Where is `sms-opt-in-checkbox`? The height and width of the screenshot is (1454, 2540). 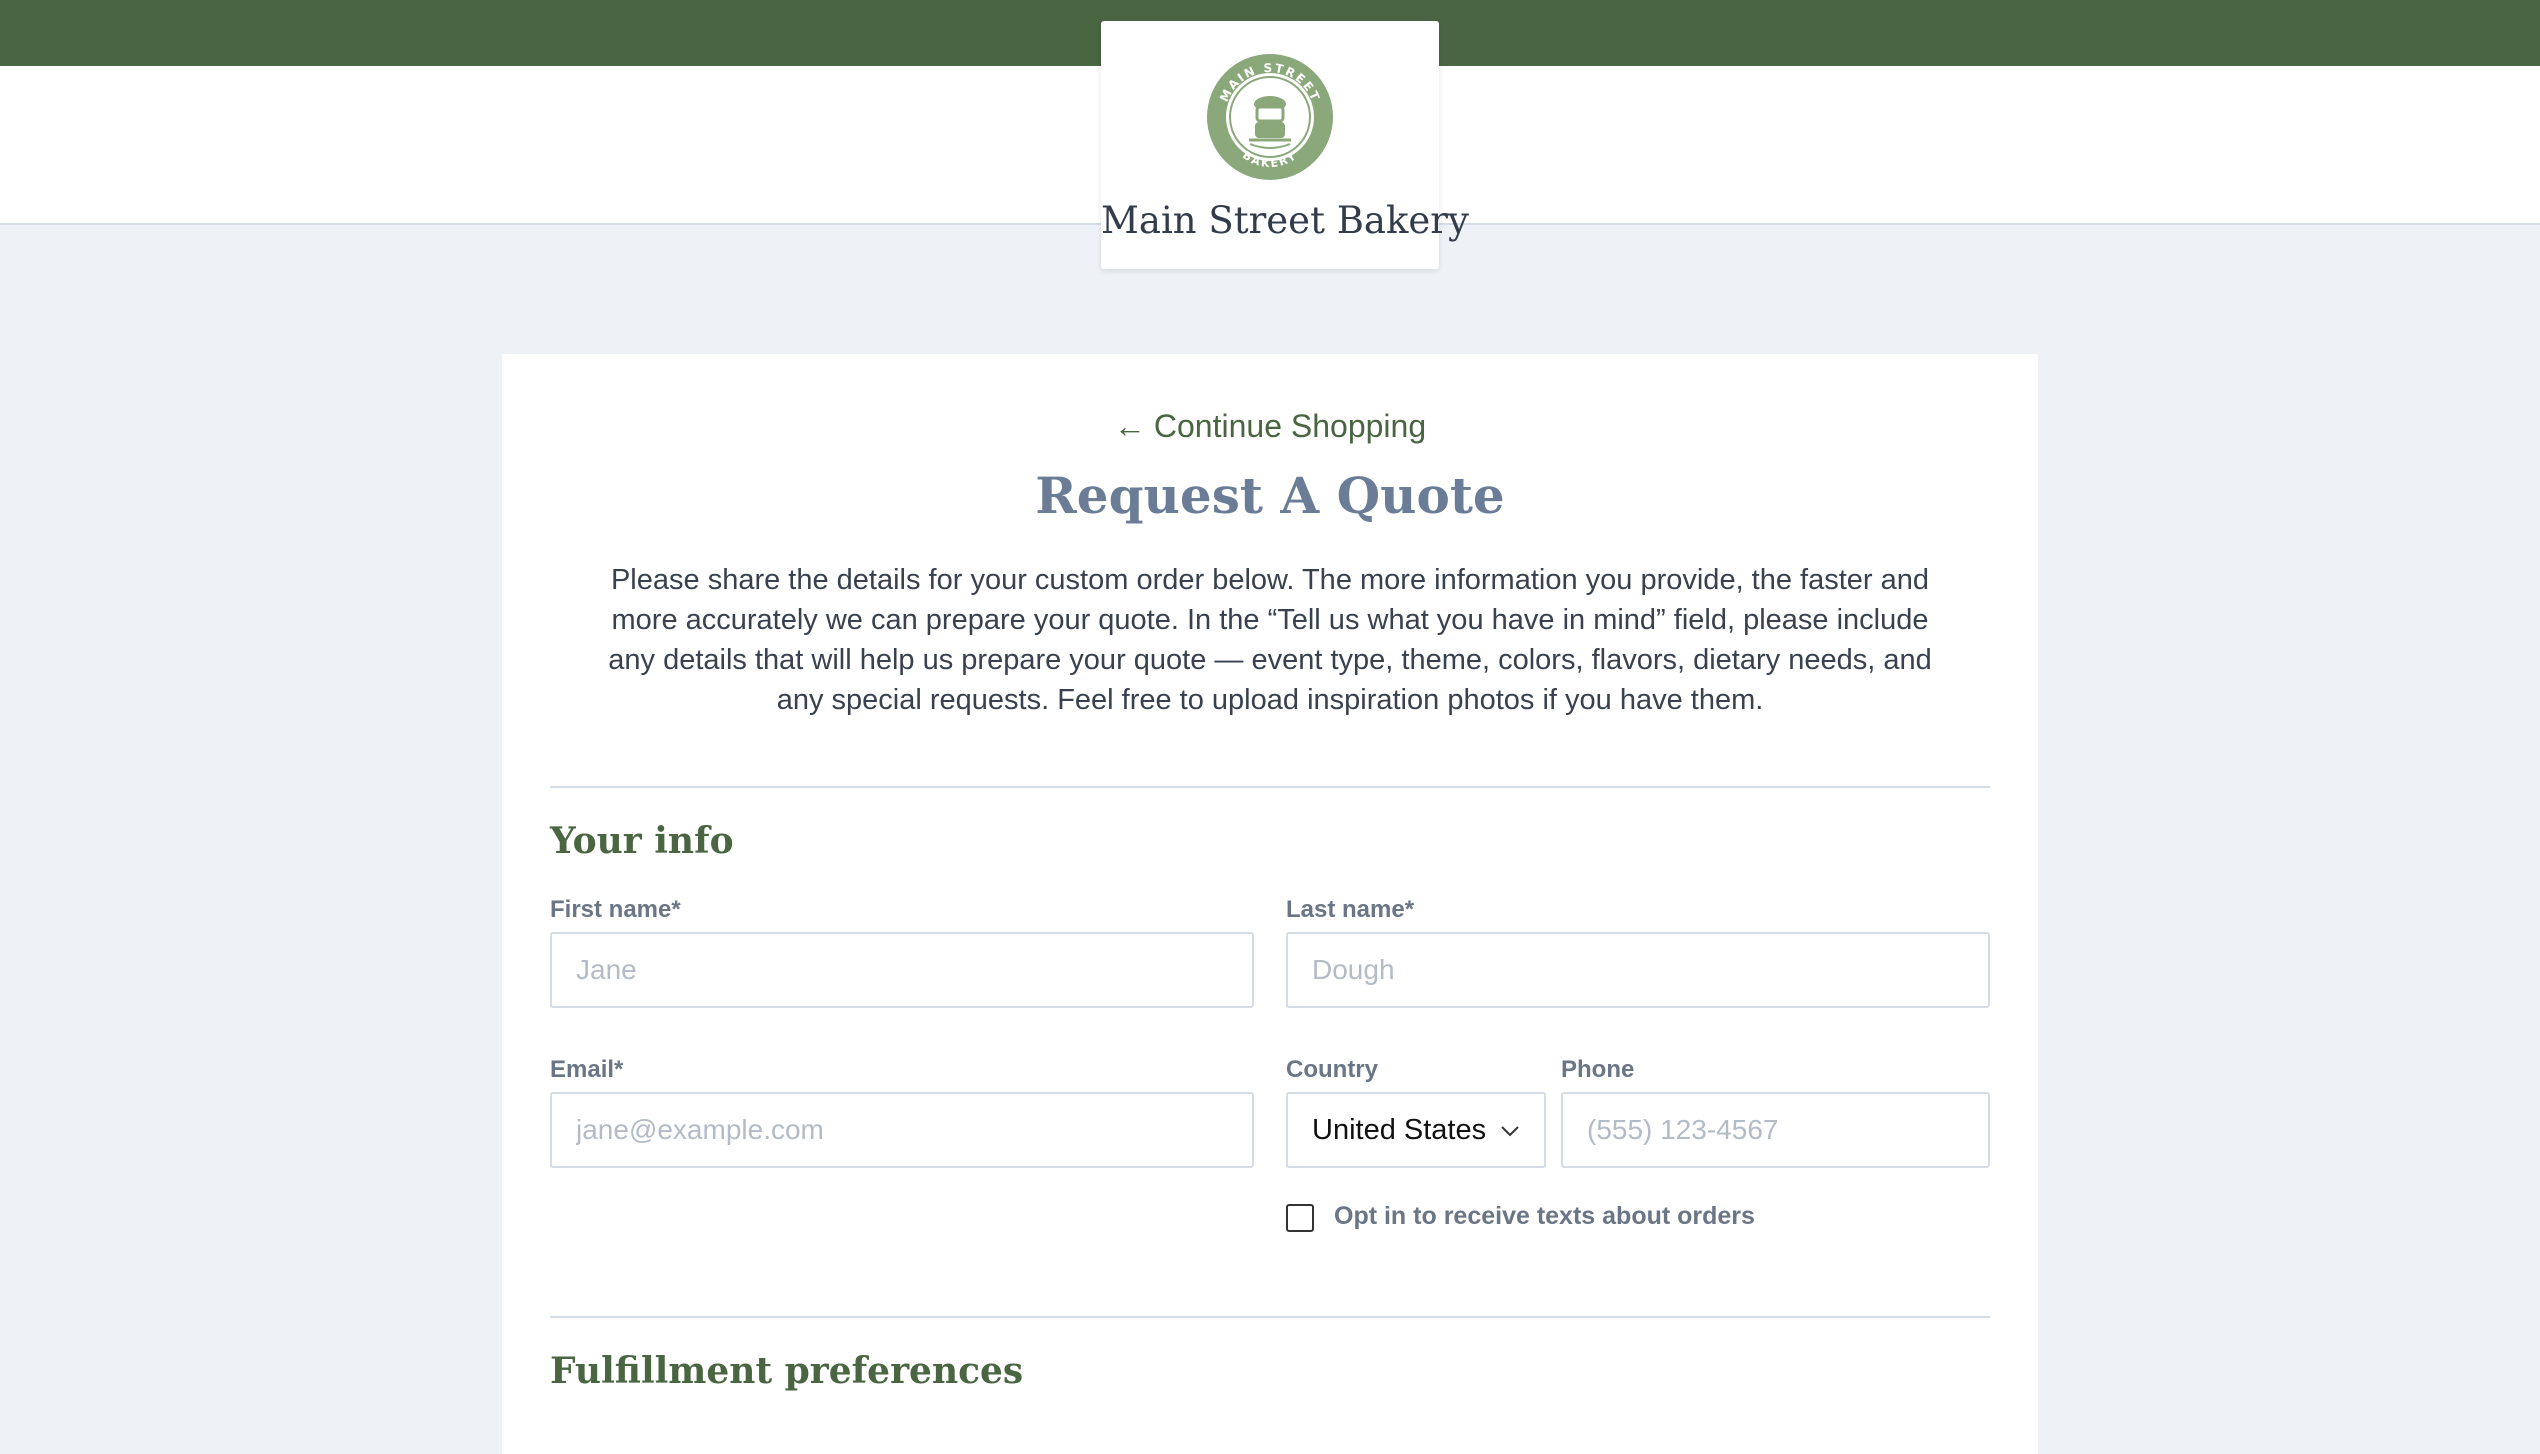
sms-opt-in-checkbox is located at coordinates (1300, 1218).